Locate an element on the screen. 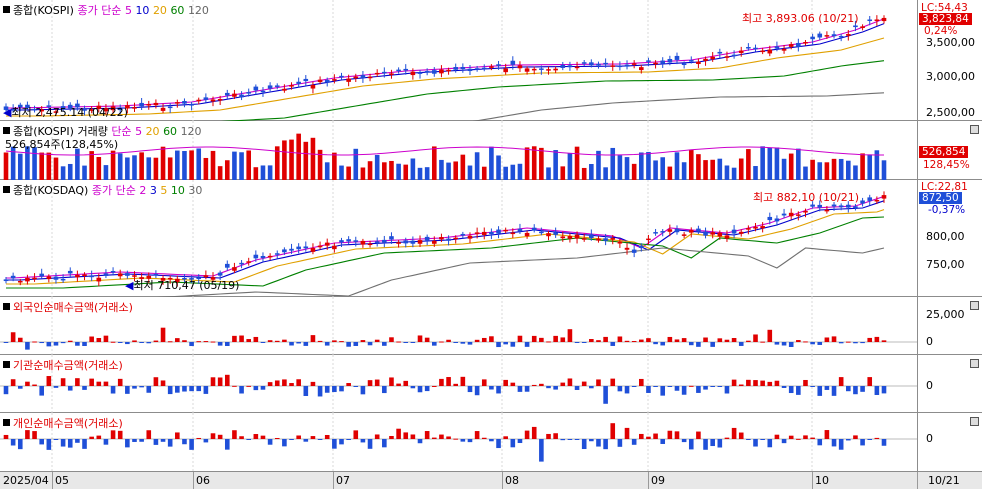  axis-label: 800,00 is located at coordinates (945, 236).